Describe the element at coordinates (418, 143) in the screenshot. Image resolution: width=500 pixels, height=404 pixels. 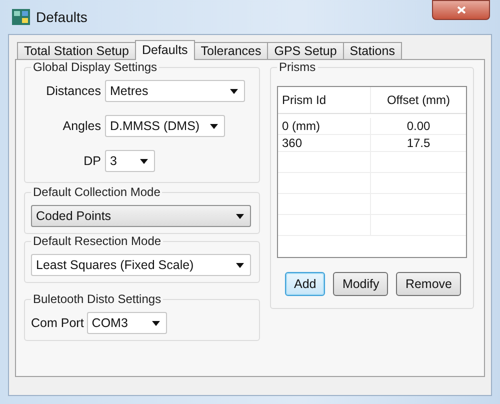
I see `table-cell: 17.5` at that location.